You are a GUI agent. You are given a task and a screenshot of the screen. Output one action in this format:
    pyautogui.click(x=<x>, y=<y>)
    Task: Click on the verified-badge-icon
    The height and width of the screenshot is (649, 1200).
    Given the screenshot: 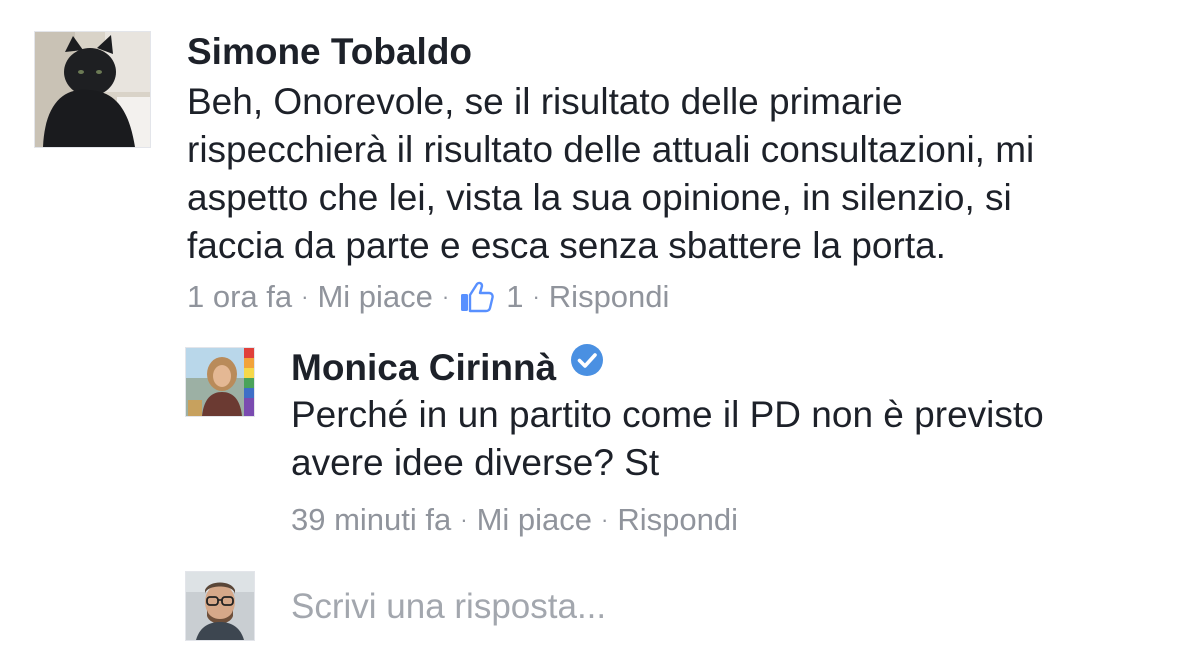 What is the action you would take?
    pyautogui.click(x=587, y=364)
    